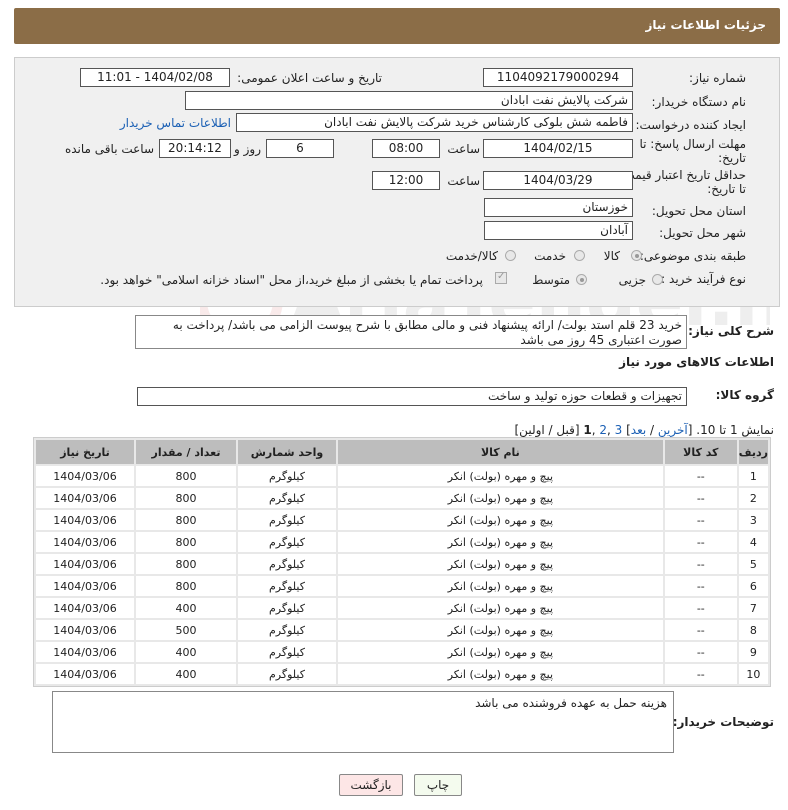  Describe the element at coordinates (698, 211) in the screenshot. I see `province-label: استان محل تحویل:` at that location.